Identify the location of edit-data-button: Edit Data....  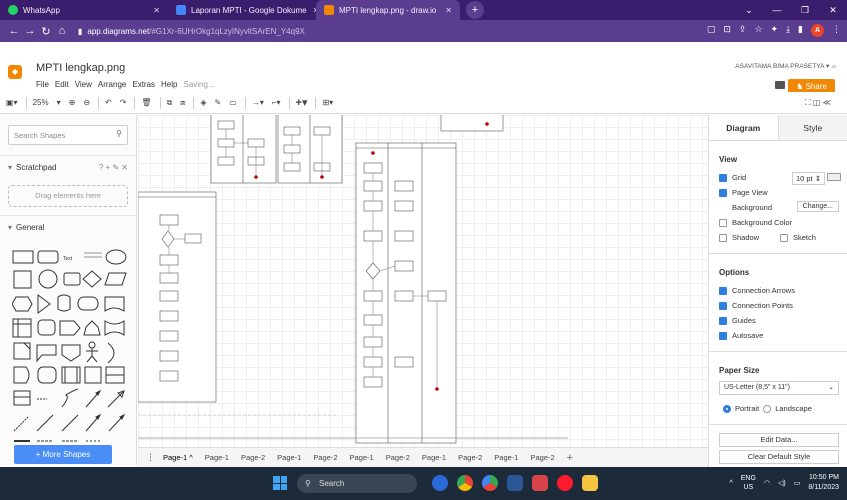
(779, 440).